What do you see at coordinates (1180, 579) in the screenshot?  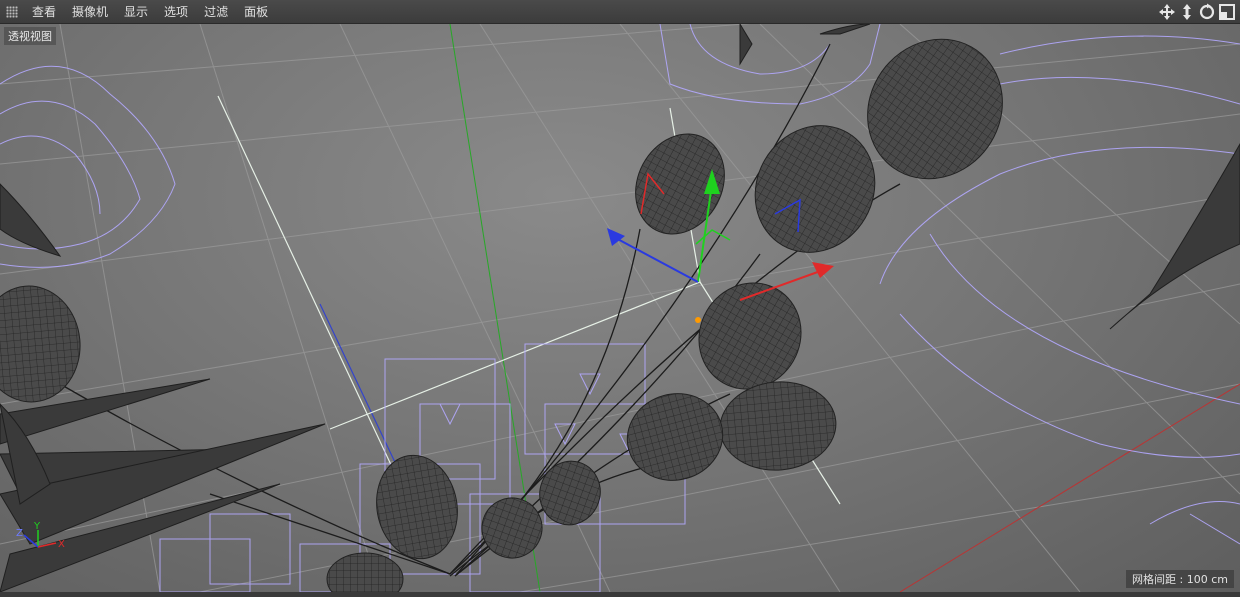 I see `grid-spacing-readout: 网格间距 : 100 cm` at bounding box center [1180, 579].